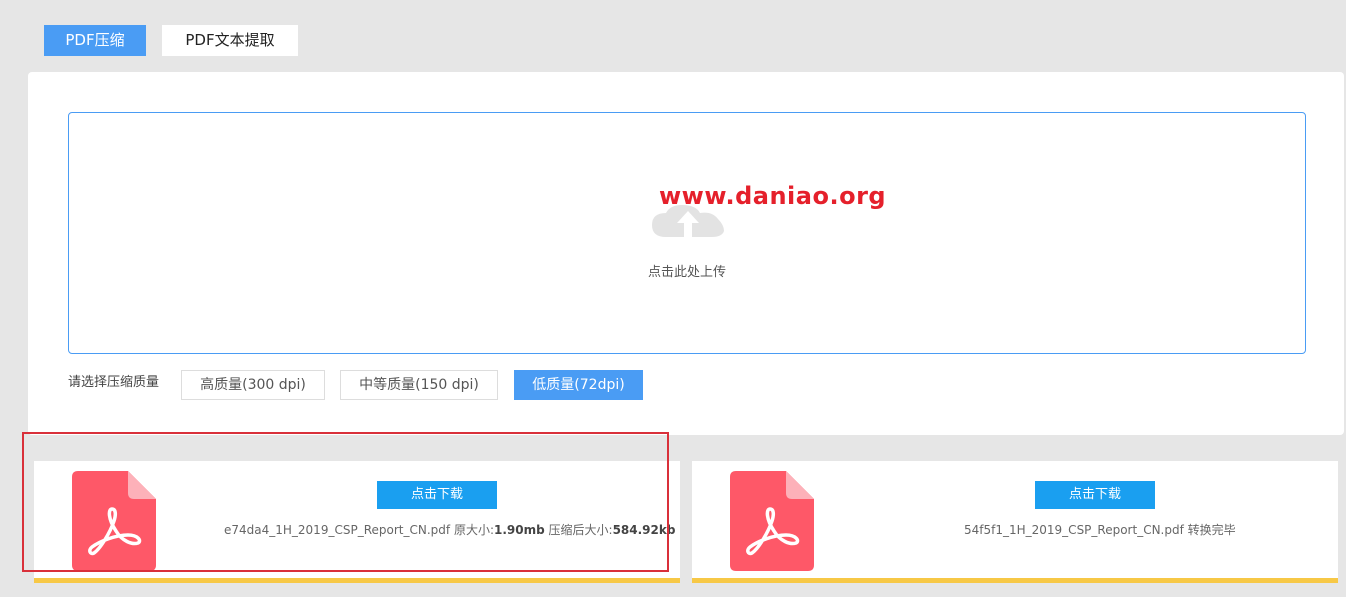 The height and width of the screenshot is (597, 1346). I want to click on pdf-file-icon, so click(772, 521).